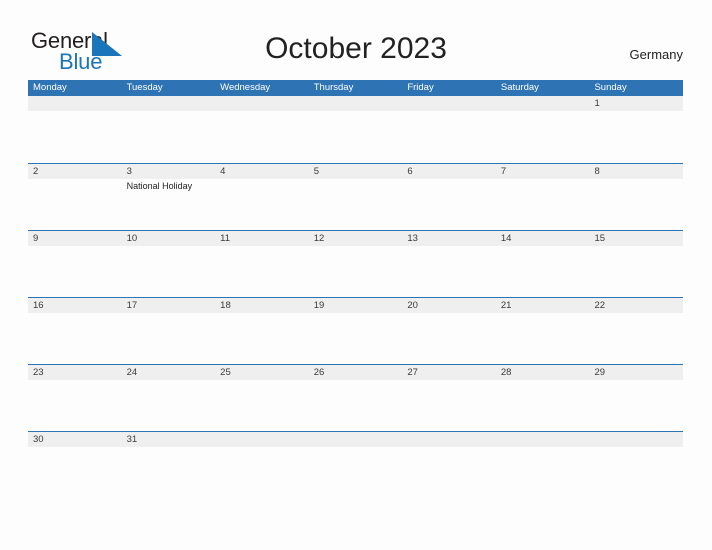 The width and height of the screenshot is (712, 550). I want to click on week-row: 23 24 25 26 27 28 29, so click(356, 397).